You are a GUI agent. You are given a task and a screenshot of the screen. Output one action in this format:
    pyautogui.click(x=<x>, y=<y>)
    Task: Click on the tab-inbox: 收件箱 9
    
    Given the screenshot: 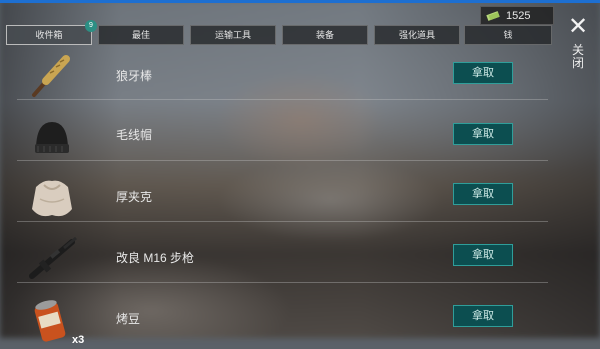 What is the action you would take?
    pyautogui.click(x=51, y=32)
    